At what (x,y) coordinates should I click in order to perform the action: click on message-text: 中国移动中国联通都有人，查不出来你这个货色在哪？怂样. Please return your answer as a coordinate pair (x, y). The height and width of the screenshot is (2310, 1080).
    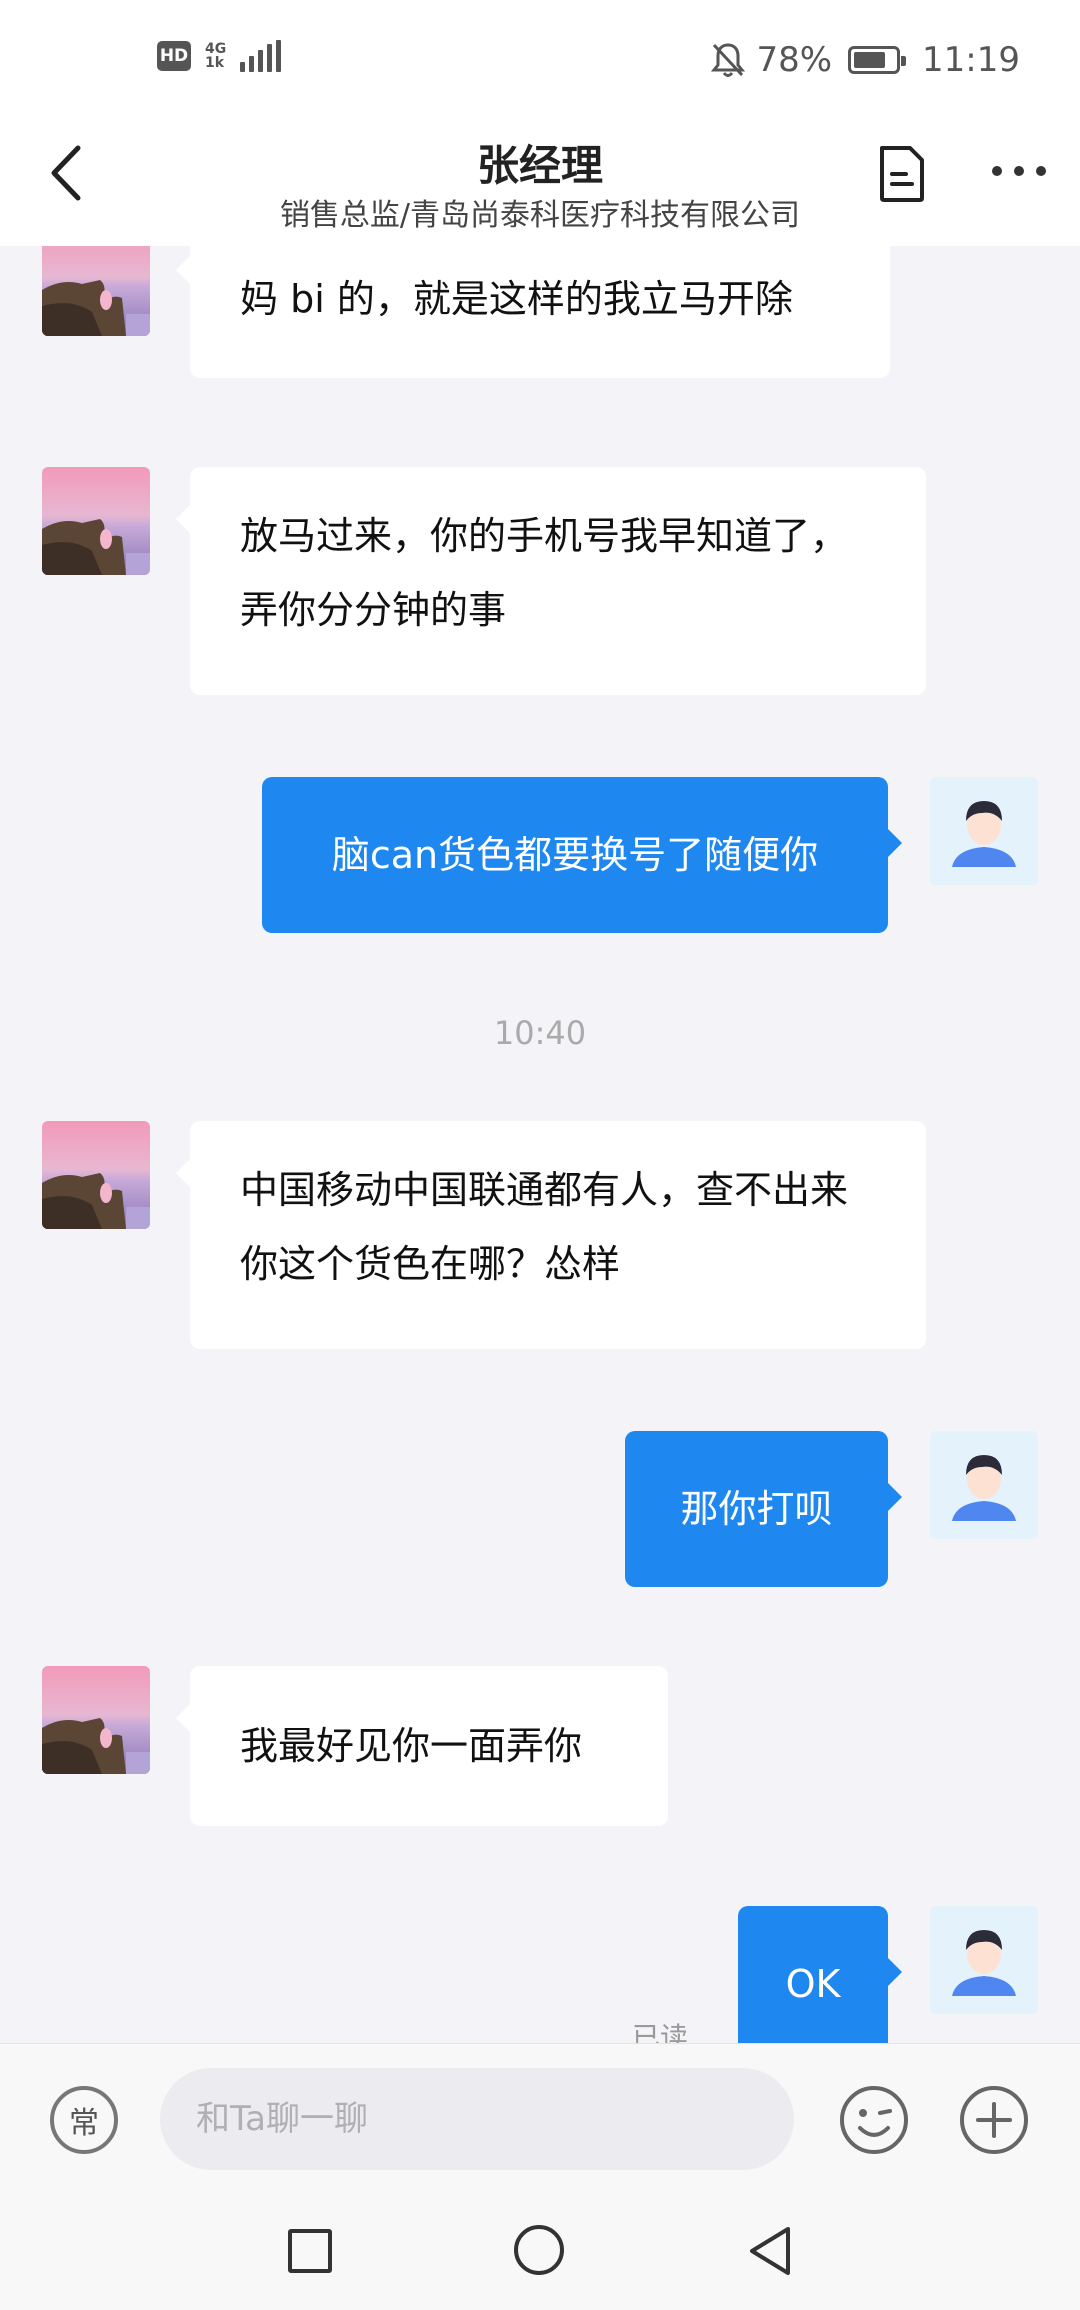
    Looking at the image, I should click on (544, 1227).